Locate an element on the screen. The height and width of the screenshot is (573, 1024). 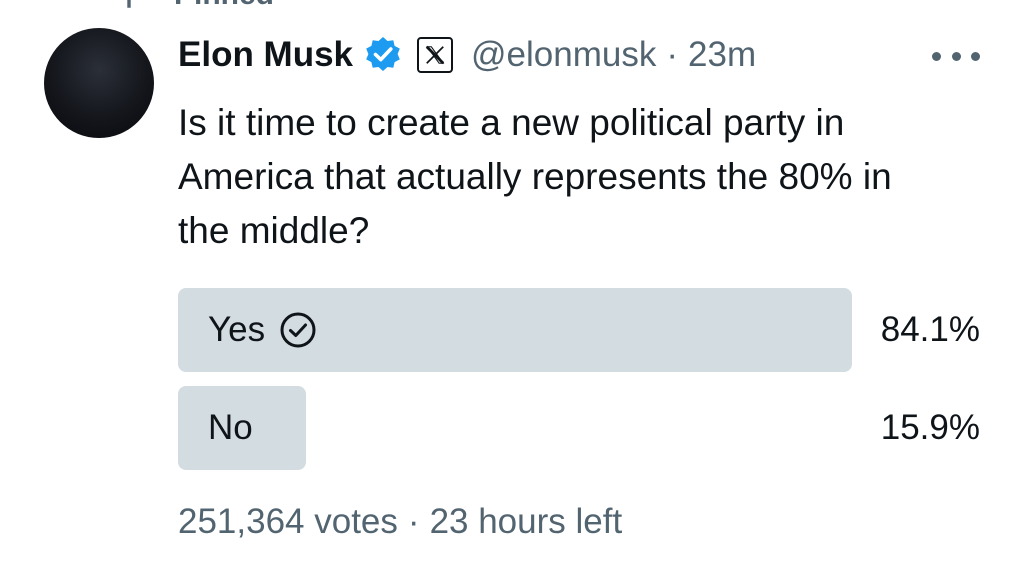
poll-option-label: No is located at coordinates (230, 428).